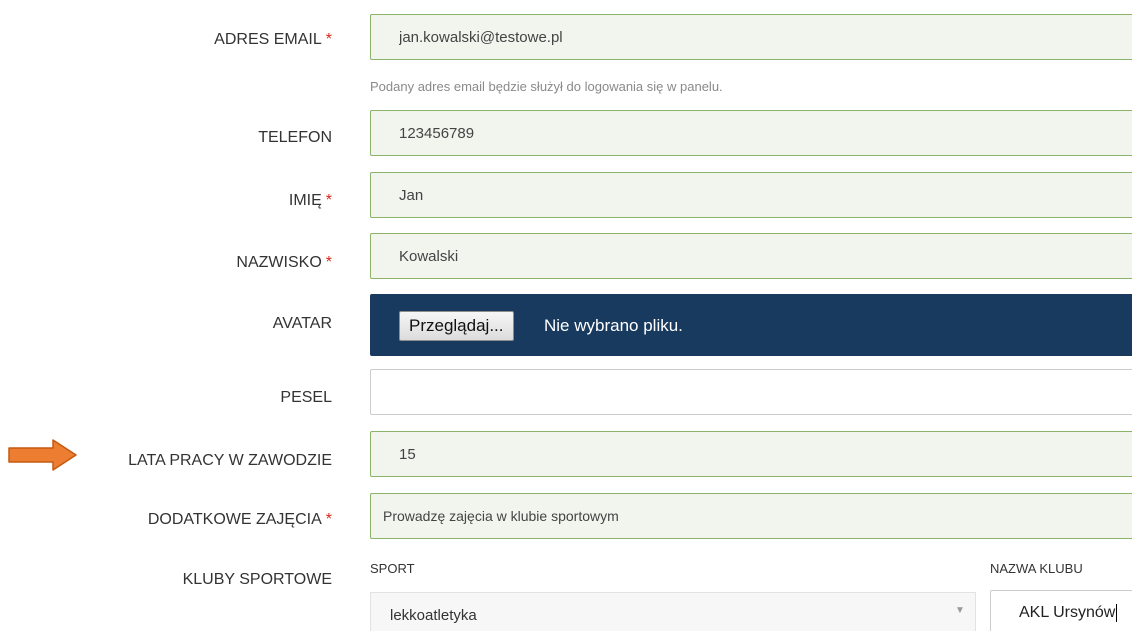 This screenshot has width=1132, height=631. What do you see at coordinates (234, 519) in the screenshot?
I see `additional-classes-label-text: DODATKOWE ZAJĘCIA` at bounding box center [234, 519].